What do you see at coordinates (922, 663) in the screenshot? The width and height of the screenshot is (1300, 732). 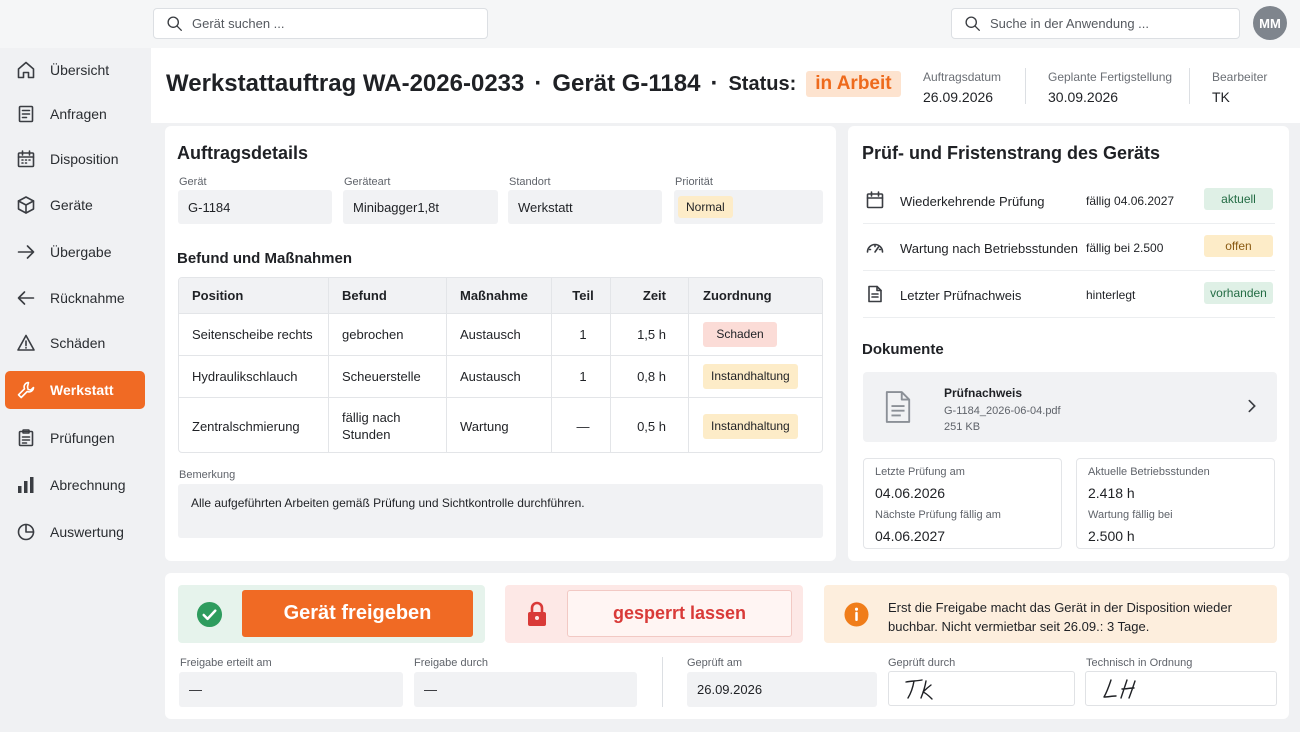 I see `field-label: Geprüft durch` at bounding box center [922, 663].